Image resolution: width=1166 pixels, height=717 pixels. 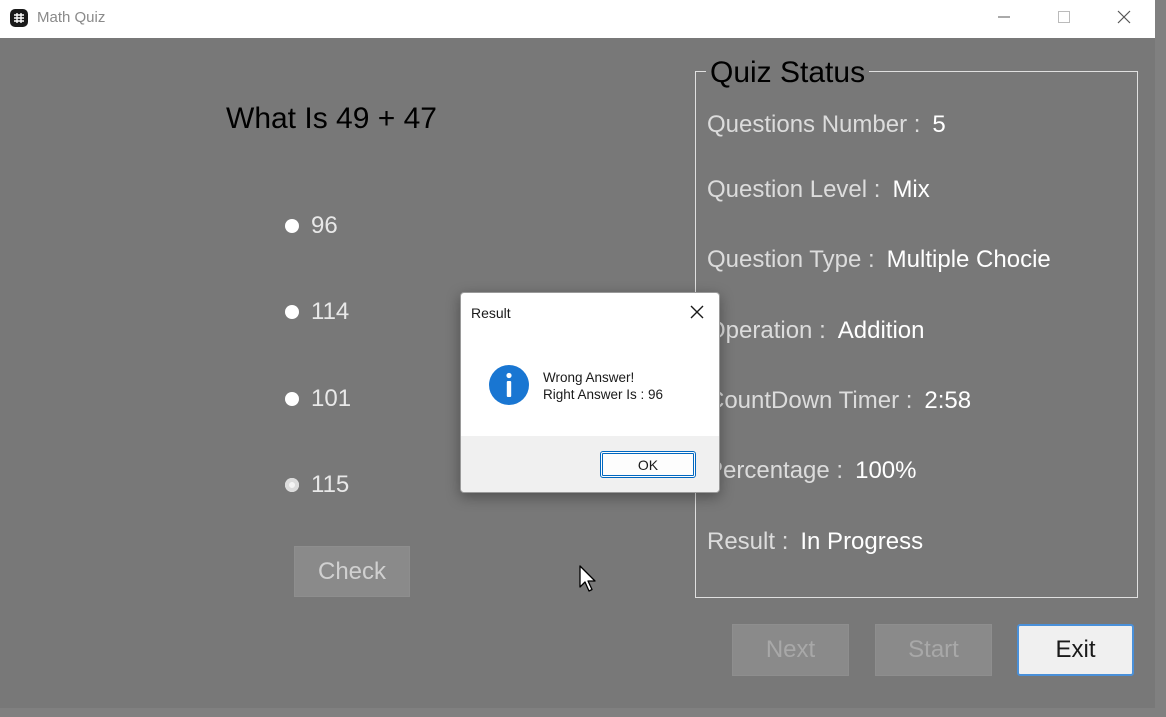 I want to click on check-button: Check, so click(x=352, y=571).